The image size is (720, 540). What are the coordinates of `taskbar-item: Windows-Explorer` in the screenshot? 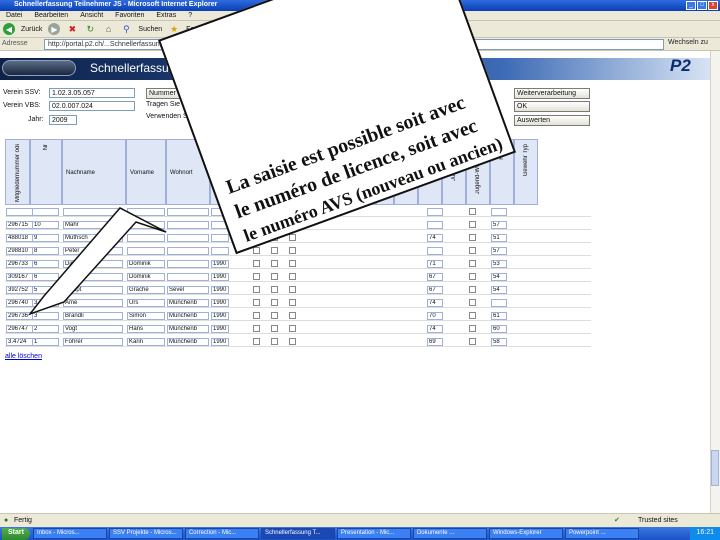 It's located at (525, 533).